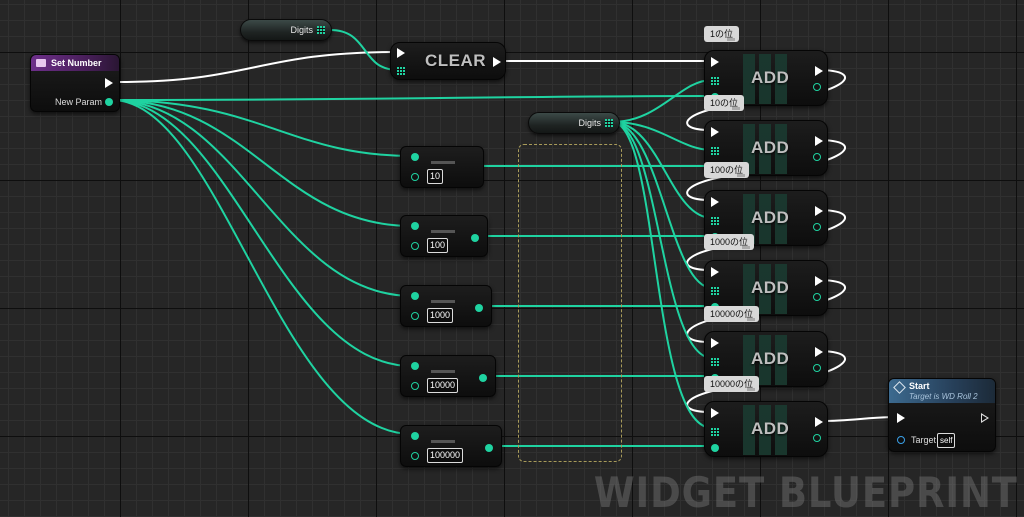 This screenshot has height=517, width=1024. Describe the element at coordinates (445, 455) in the screenshot. I see `math-value-box: 100000` at that location.